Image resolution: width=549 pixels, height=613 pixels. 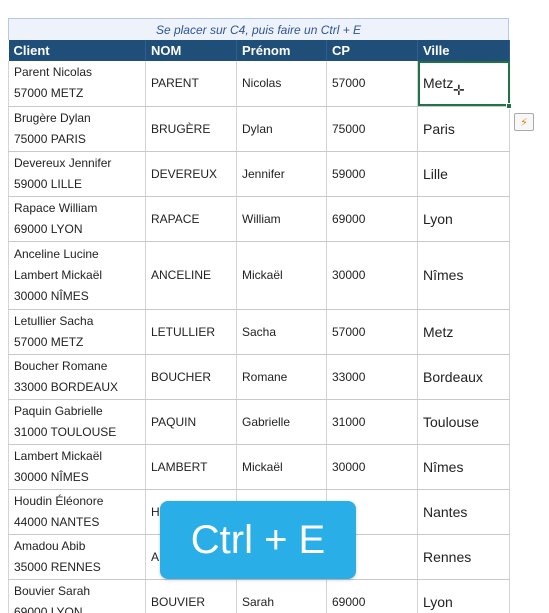 What do you see at coordinates (281, 174) in the screenshot?
I see `cell-prenom: Jennifer` at bounding box center [281, 174].